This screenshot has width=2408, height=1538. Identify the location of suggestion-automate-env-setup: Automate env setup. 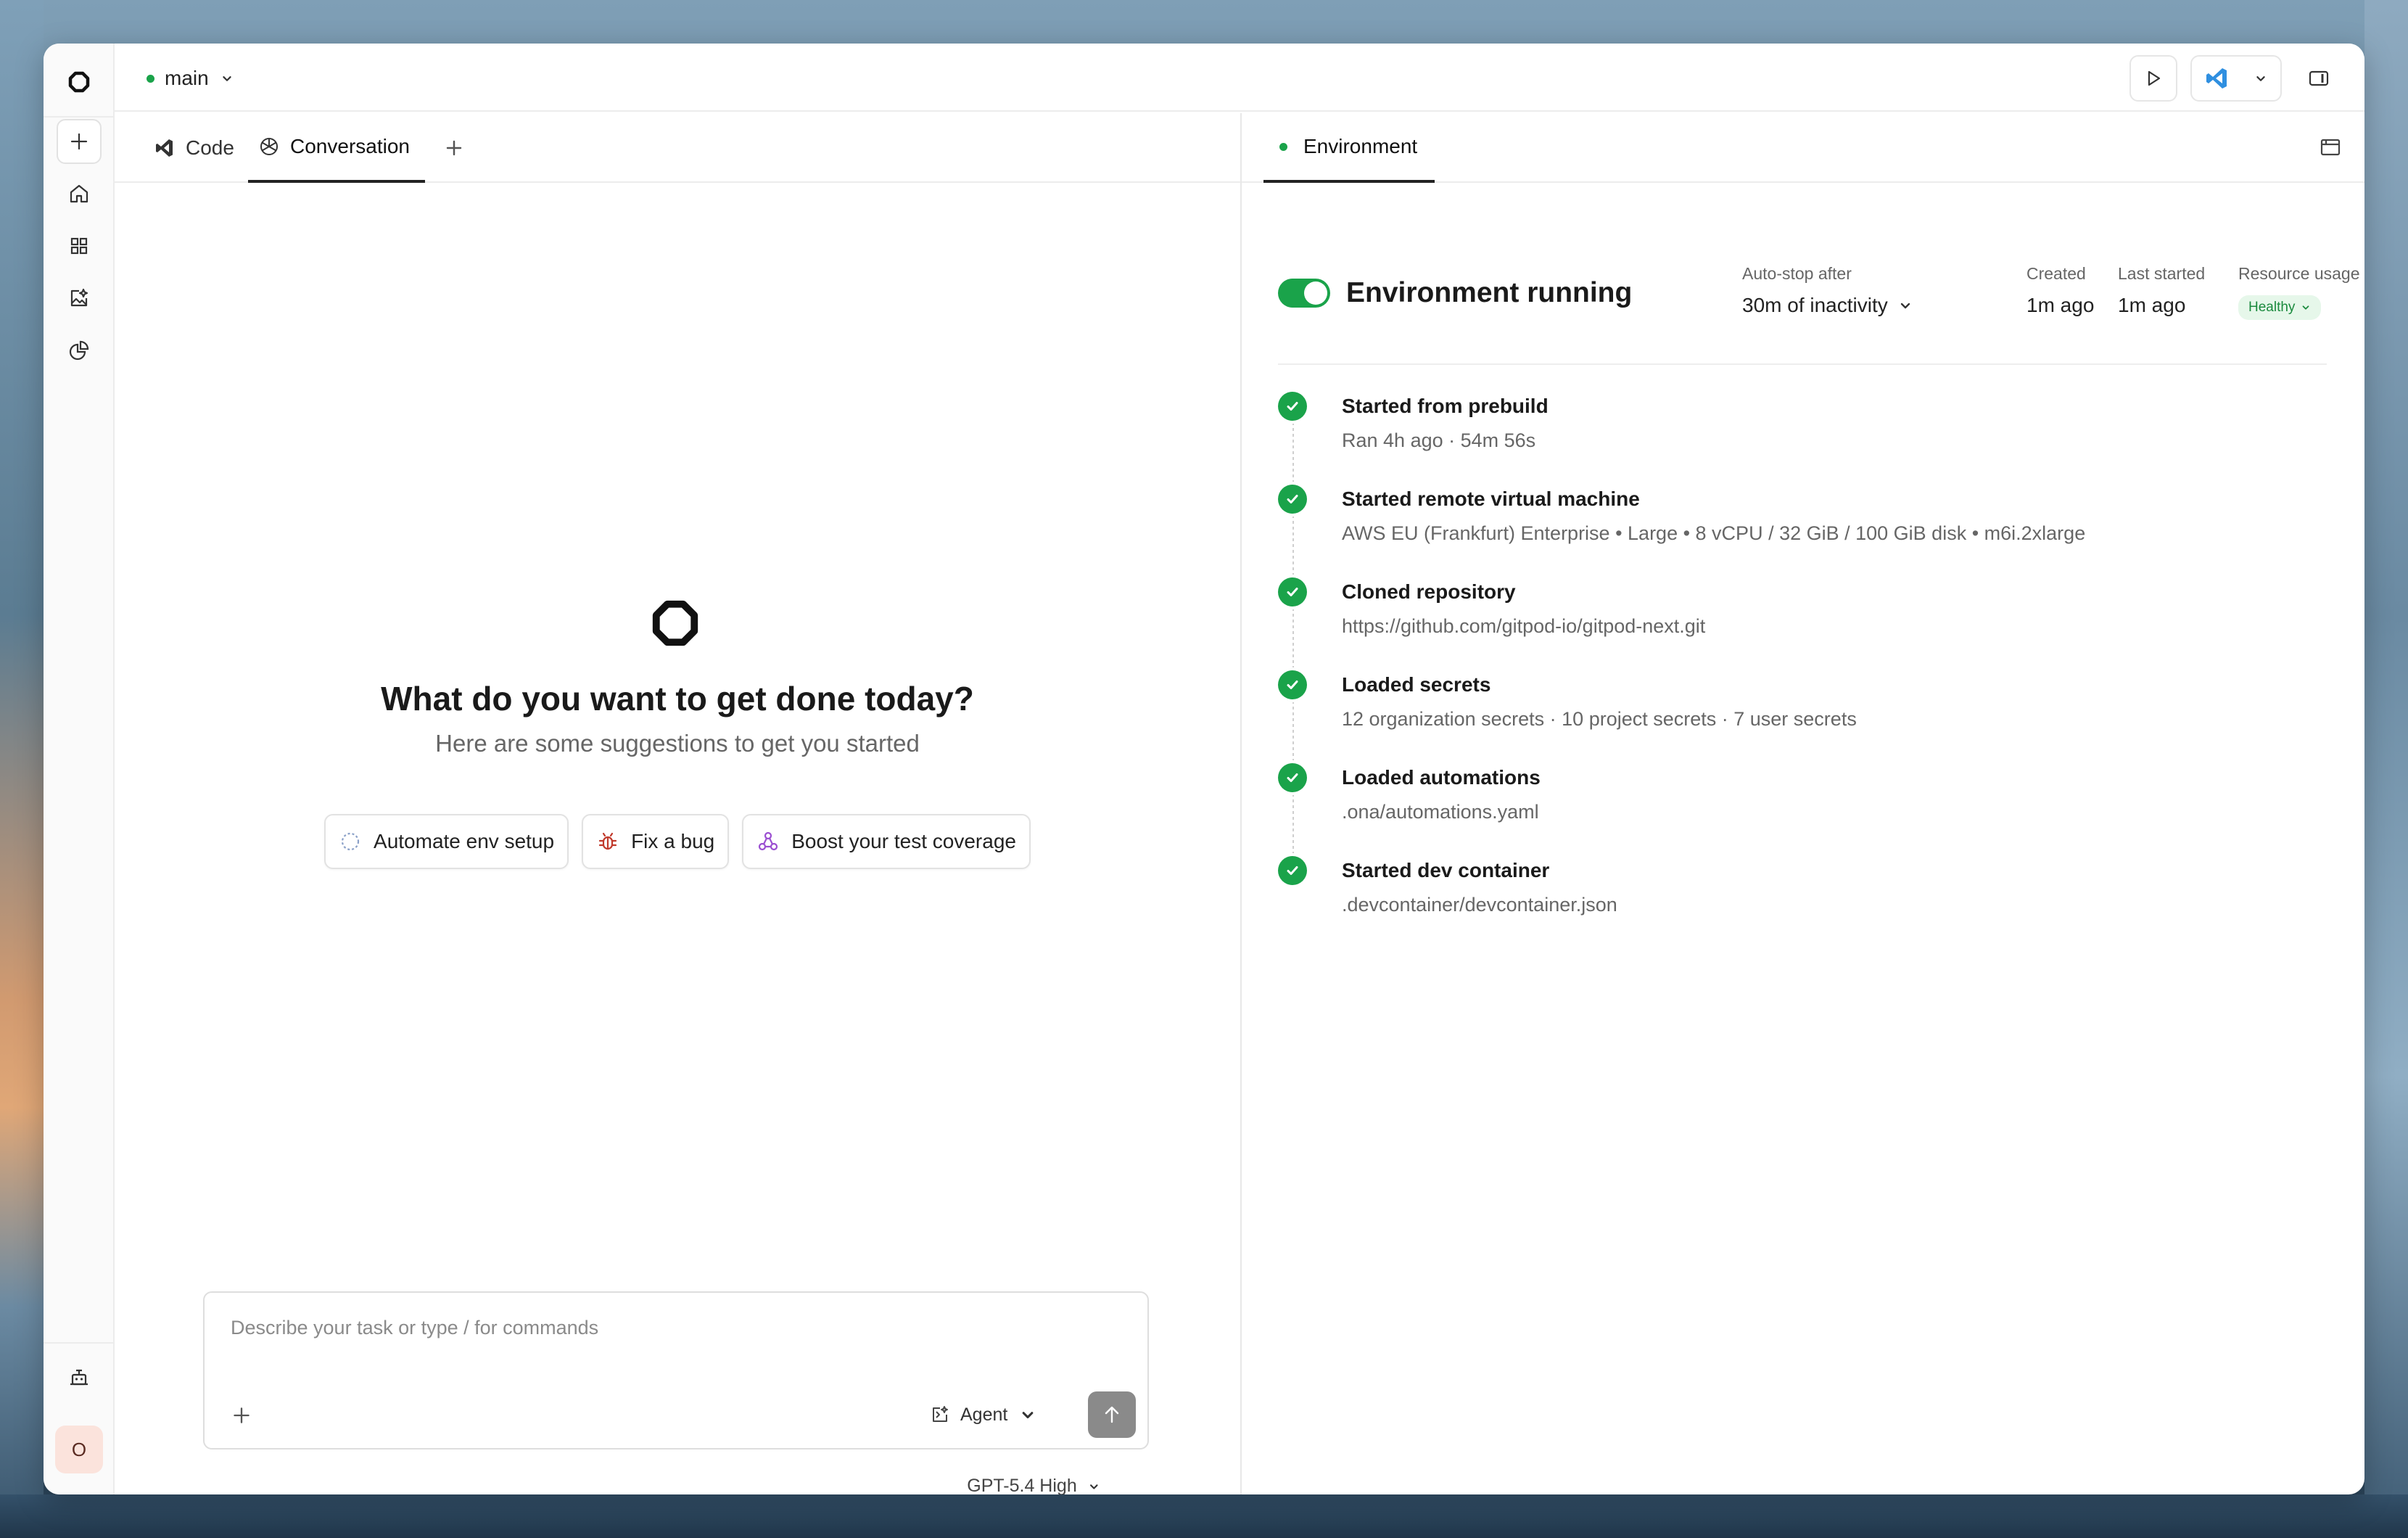
(446, 841).